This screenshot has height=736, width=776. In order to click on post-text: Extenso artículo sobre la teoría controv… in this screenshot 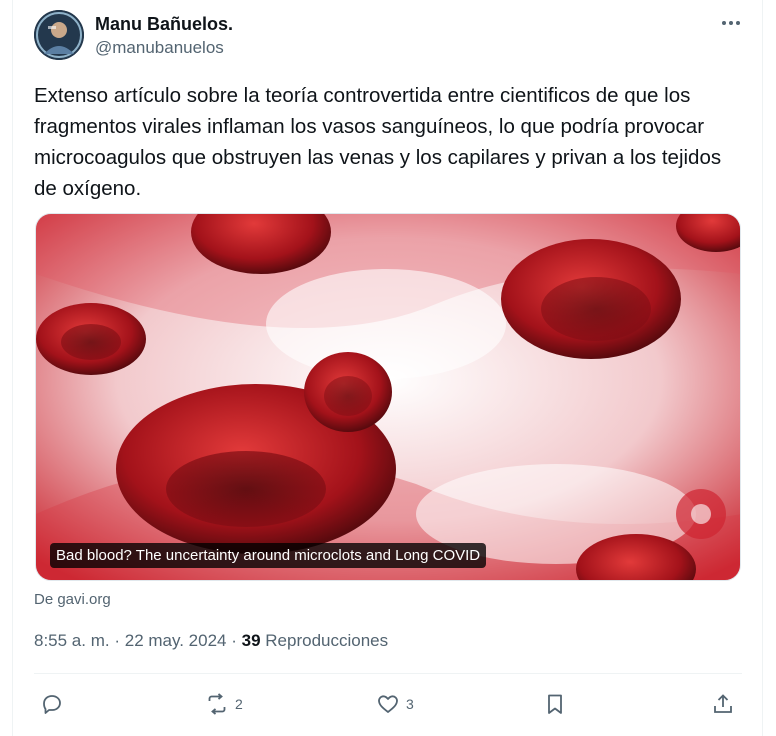, I will do `click(378, 142)`.